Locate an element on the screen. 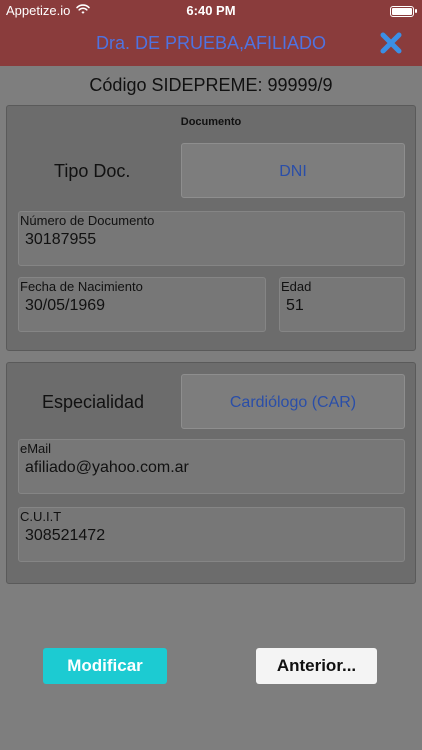 The height and width of the screenshot is (750, 422). fecha-nacimiento-field: Fecha de Nacimiento 30/05/1969 is located at coordinates (142, 304).